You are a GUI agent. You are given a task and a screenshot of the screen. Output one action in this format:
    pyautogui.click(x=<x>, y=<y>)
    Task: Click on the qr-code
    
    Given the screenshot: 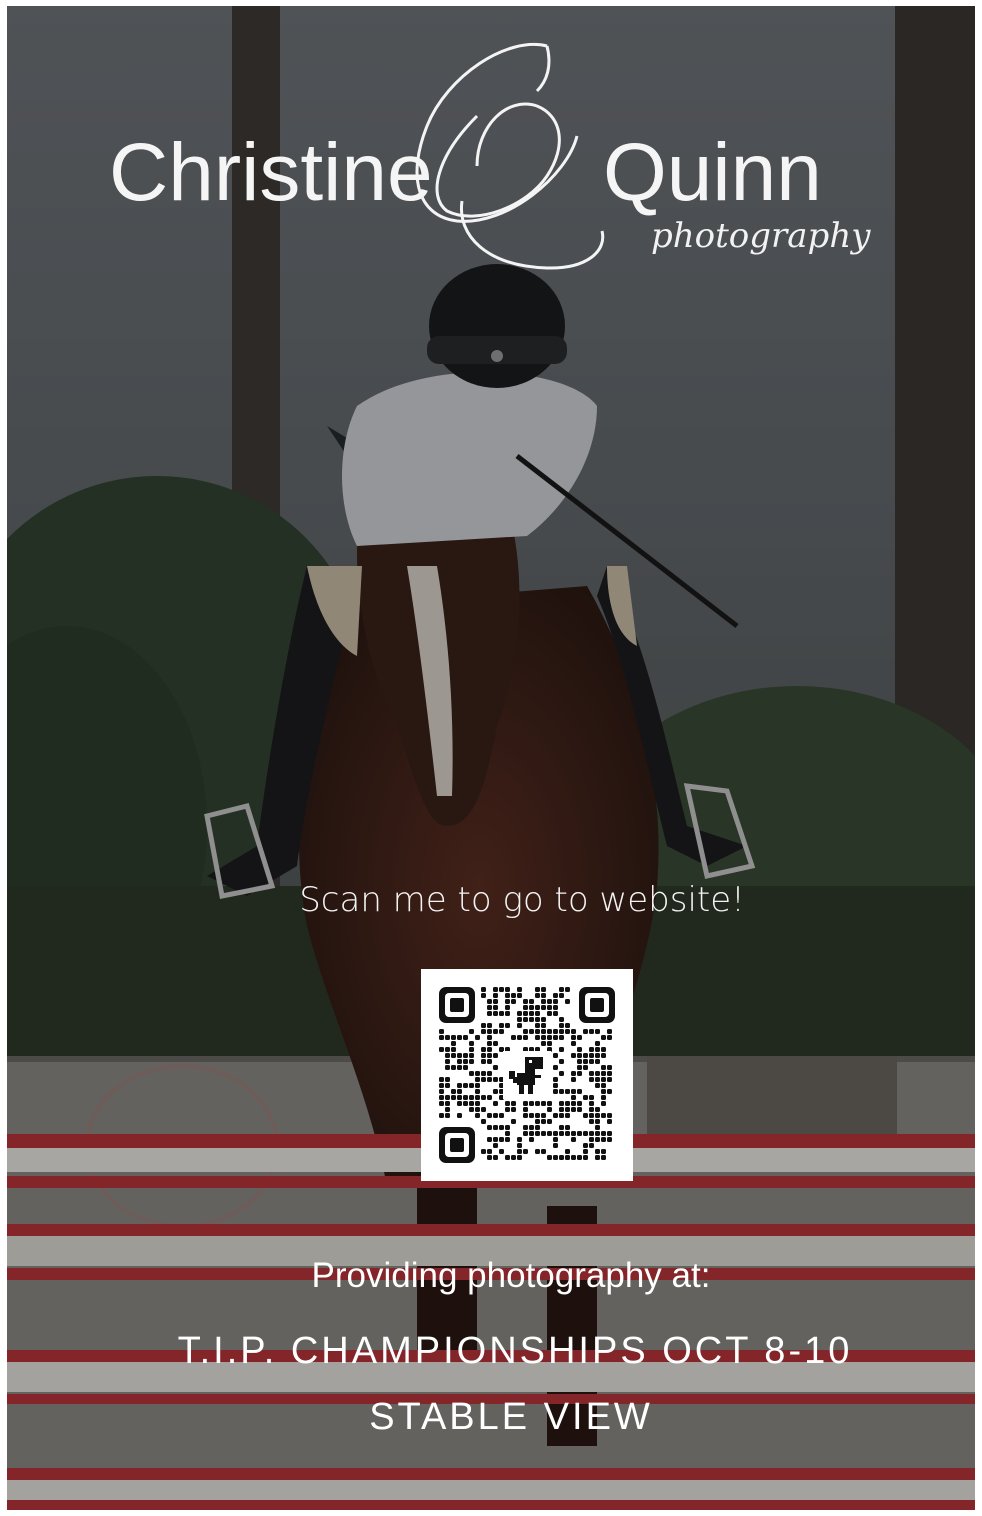 What is the action you would take?
    pyautogui.click(x=527, y=1075)
    